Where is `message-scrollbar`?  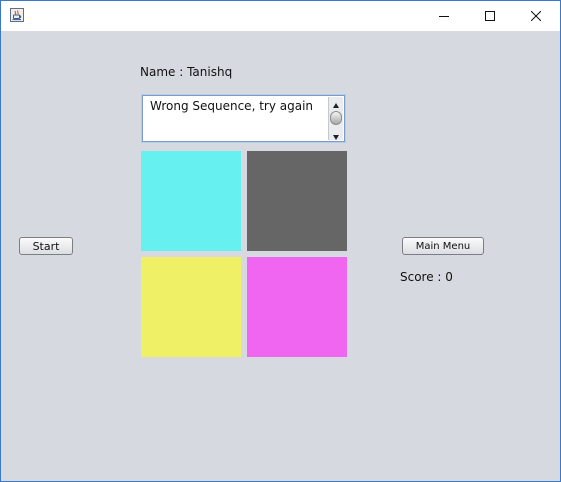
message-scrollbar is located at coordinates (335, 118).